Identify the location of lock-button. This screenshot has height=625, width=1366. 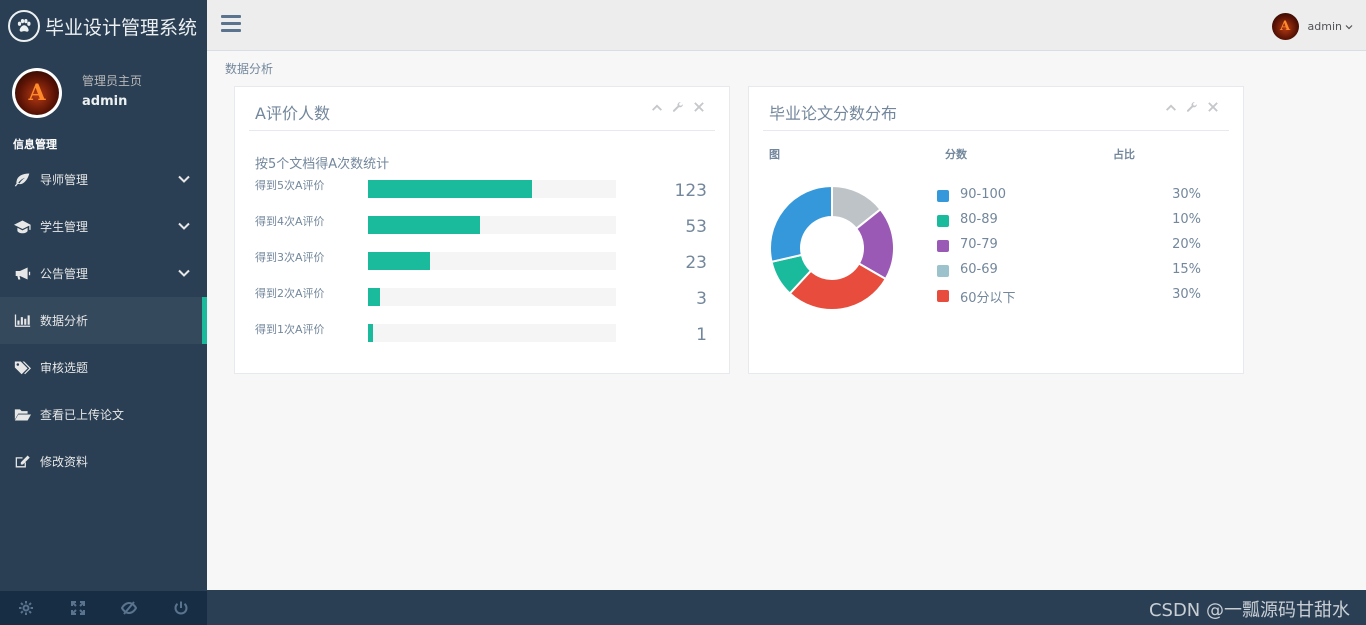
(130, 608).